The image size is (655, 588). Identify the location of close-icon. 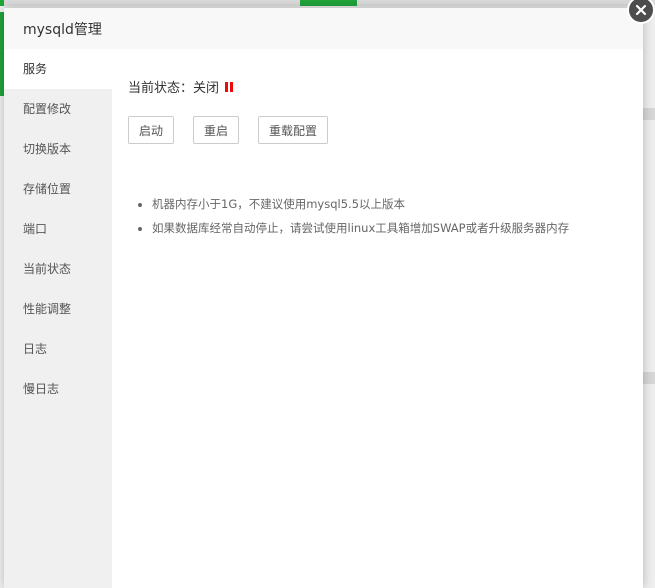
(641, 10).